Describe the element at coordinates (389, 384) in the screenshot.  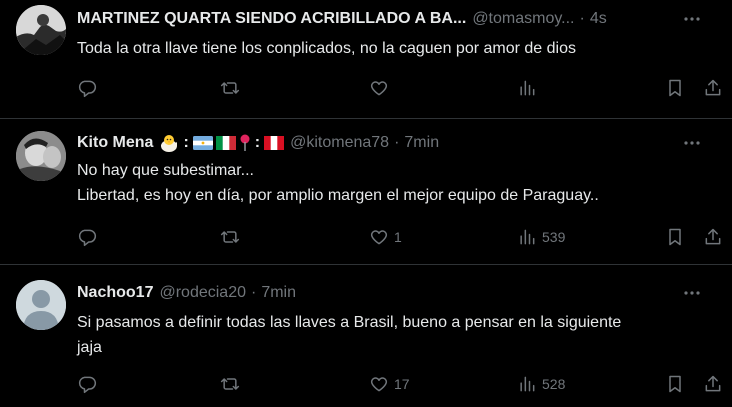
I see `like-button: 17` at that location.